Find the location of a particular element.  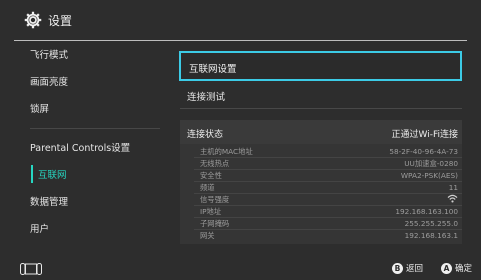

b-button-icon: B is located at coordinates (397, 268).